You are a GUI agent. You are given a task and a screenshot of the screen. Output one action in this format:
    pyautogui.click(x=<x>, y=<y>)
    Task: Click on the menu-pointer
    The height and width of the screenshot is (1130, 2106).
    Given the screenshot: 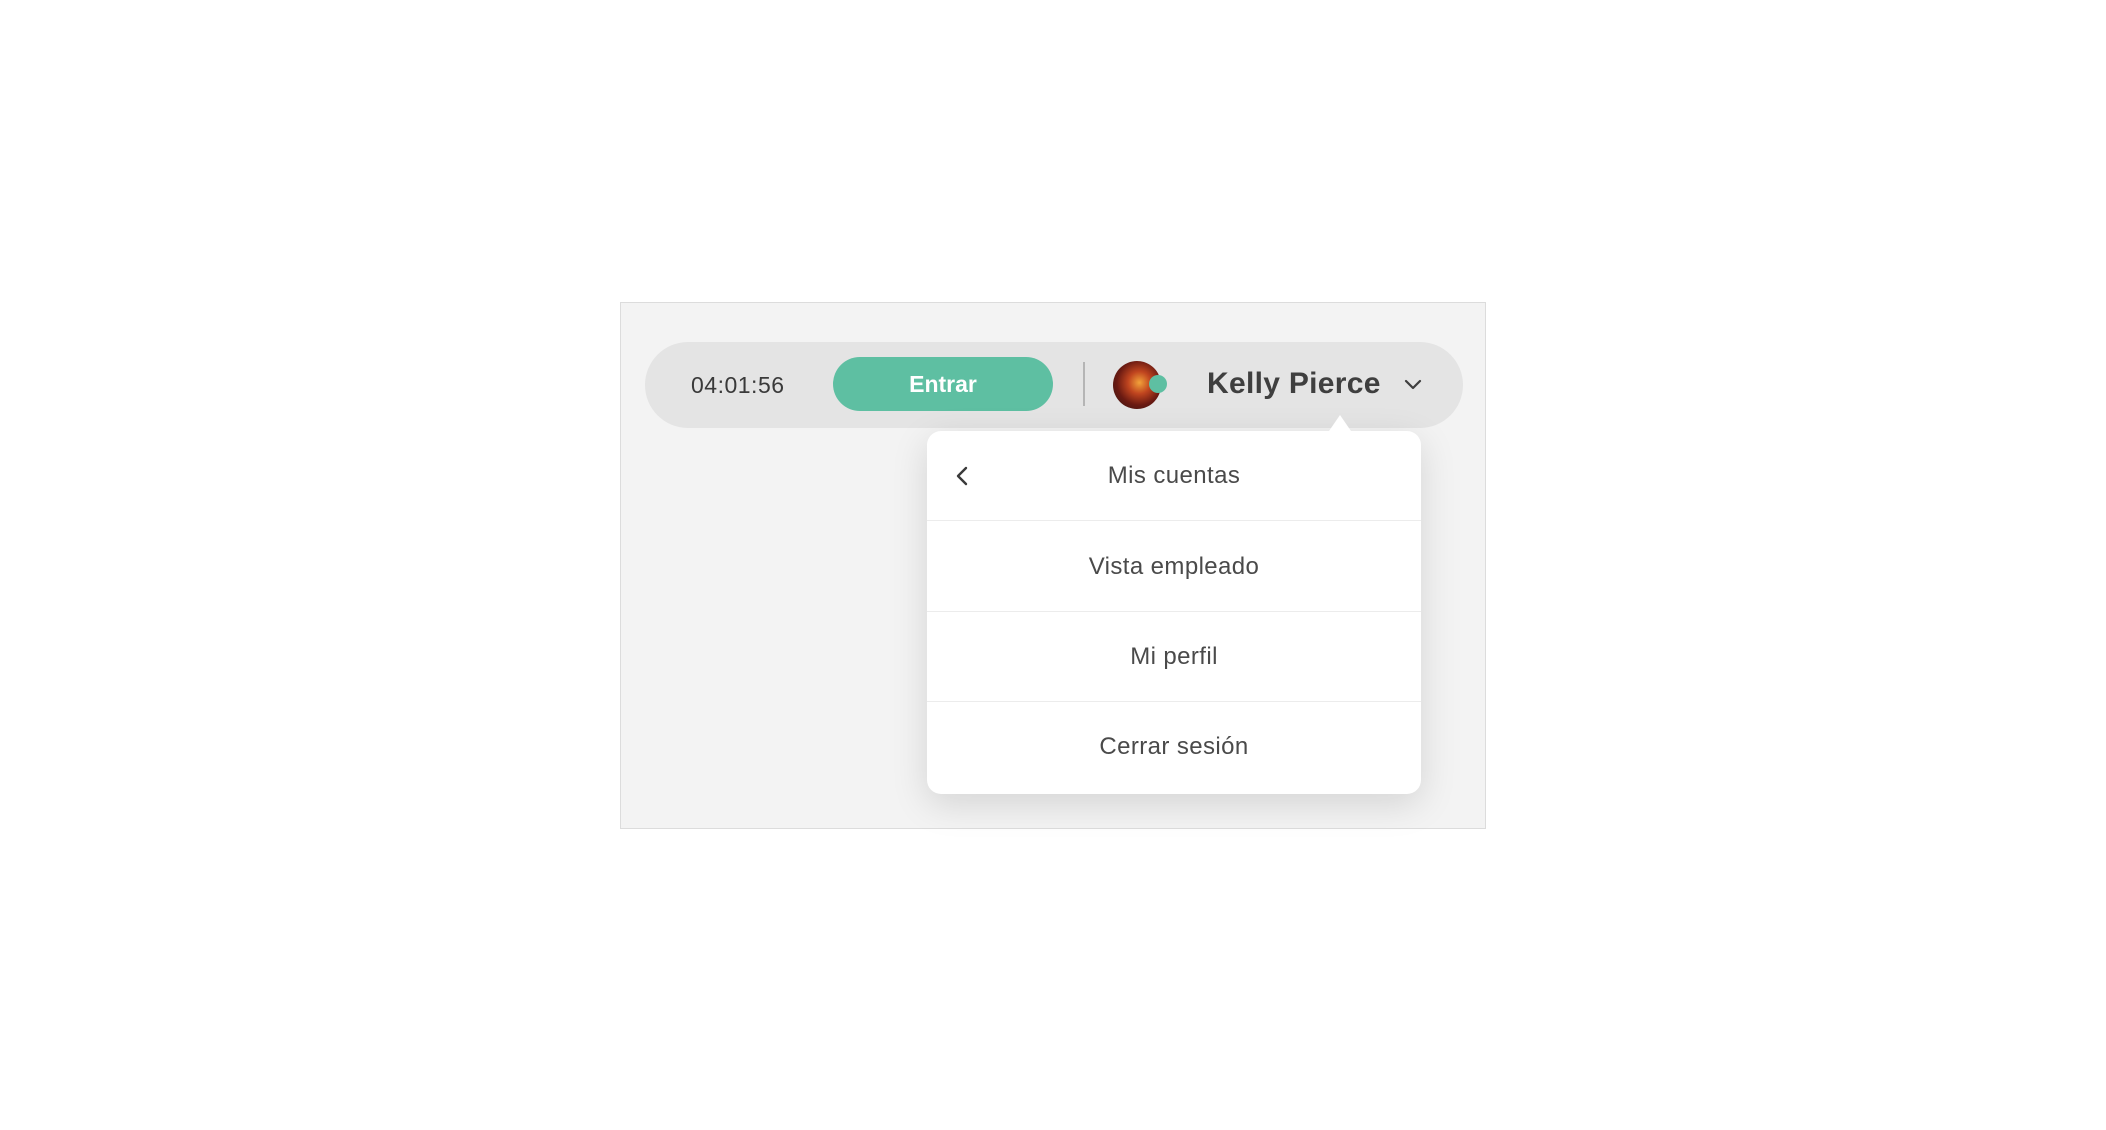 What is the action you would take?
    pyautogui.click(x=1340, y=423)
    